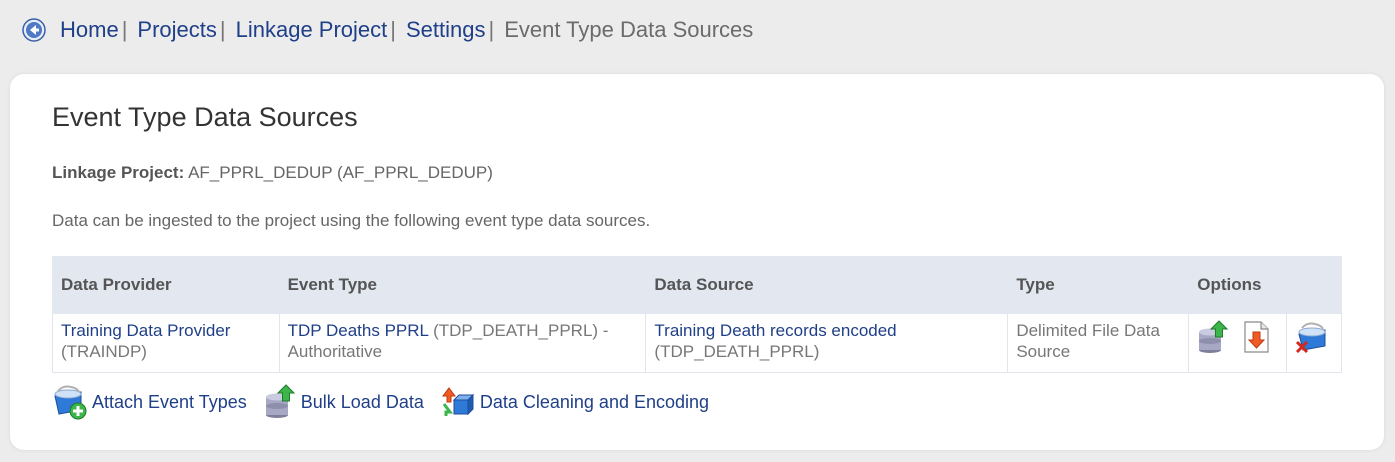 This screenshot has width=1395, height=462. Describe the element at coordinates (458, 401) in the screenshot. I see `cleaning-encoding-icon` at that location.